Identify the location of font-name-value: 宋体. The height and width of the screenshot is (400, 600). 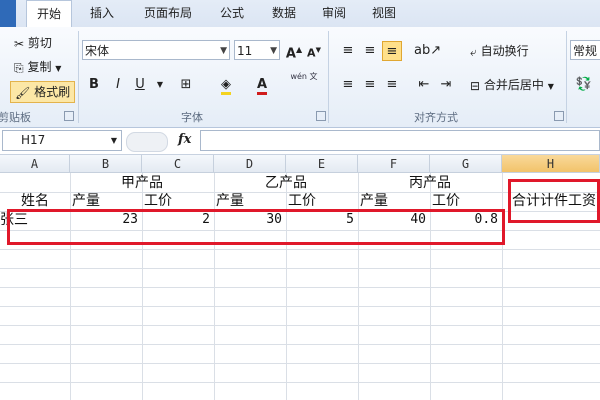
(97, 51).